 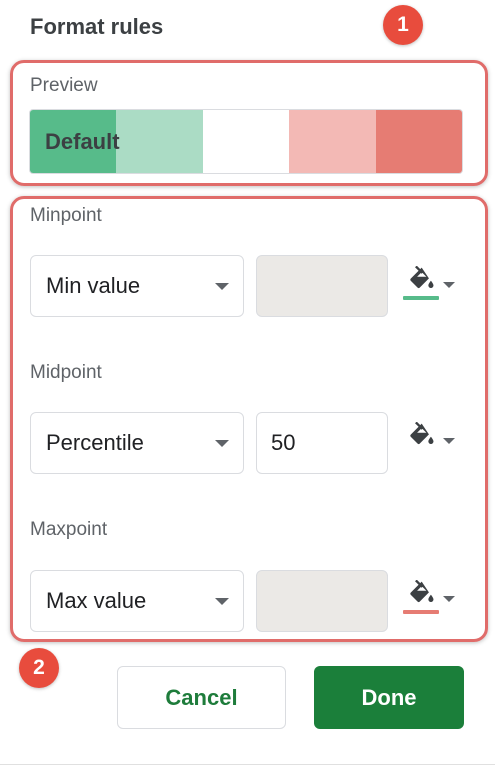 What do you see at coordinates (322, 601) in the screenshot?
I see `maxpoint-value-field` at bounding box center [322, 601].